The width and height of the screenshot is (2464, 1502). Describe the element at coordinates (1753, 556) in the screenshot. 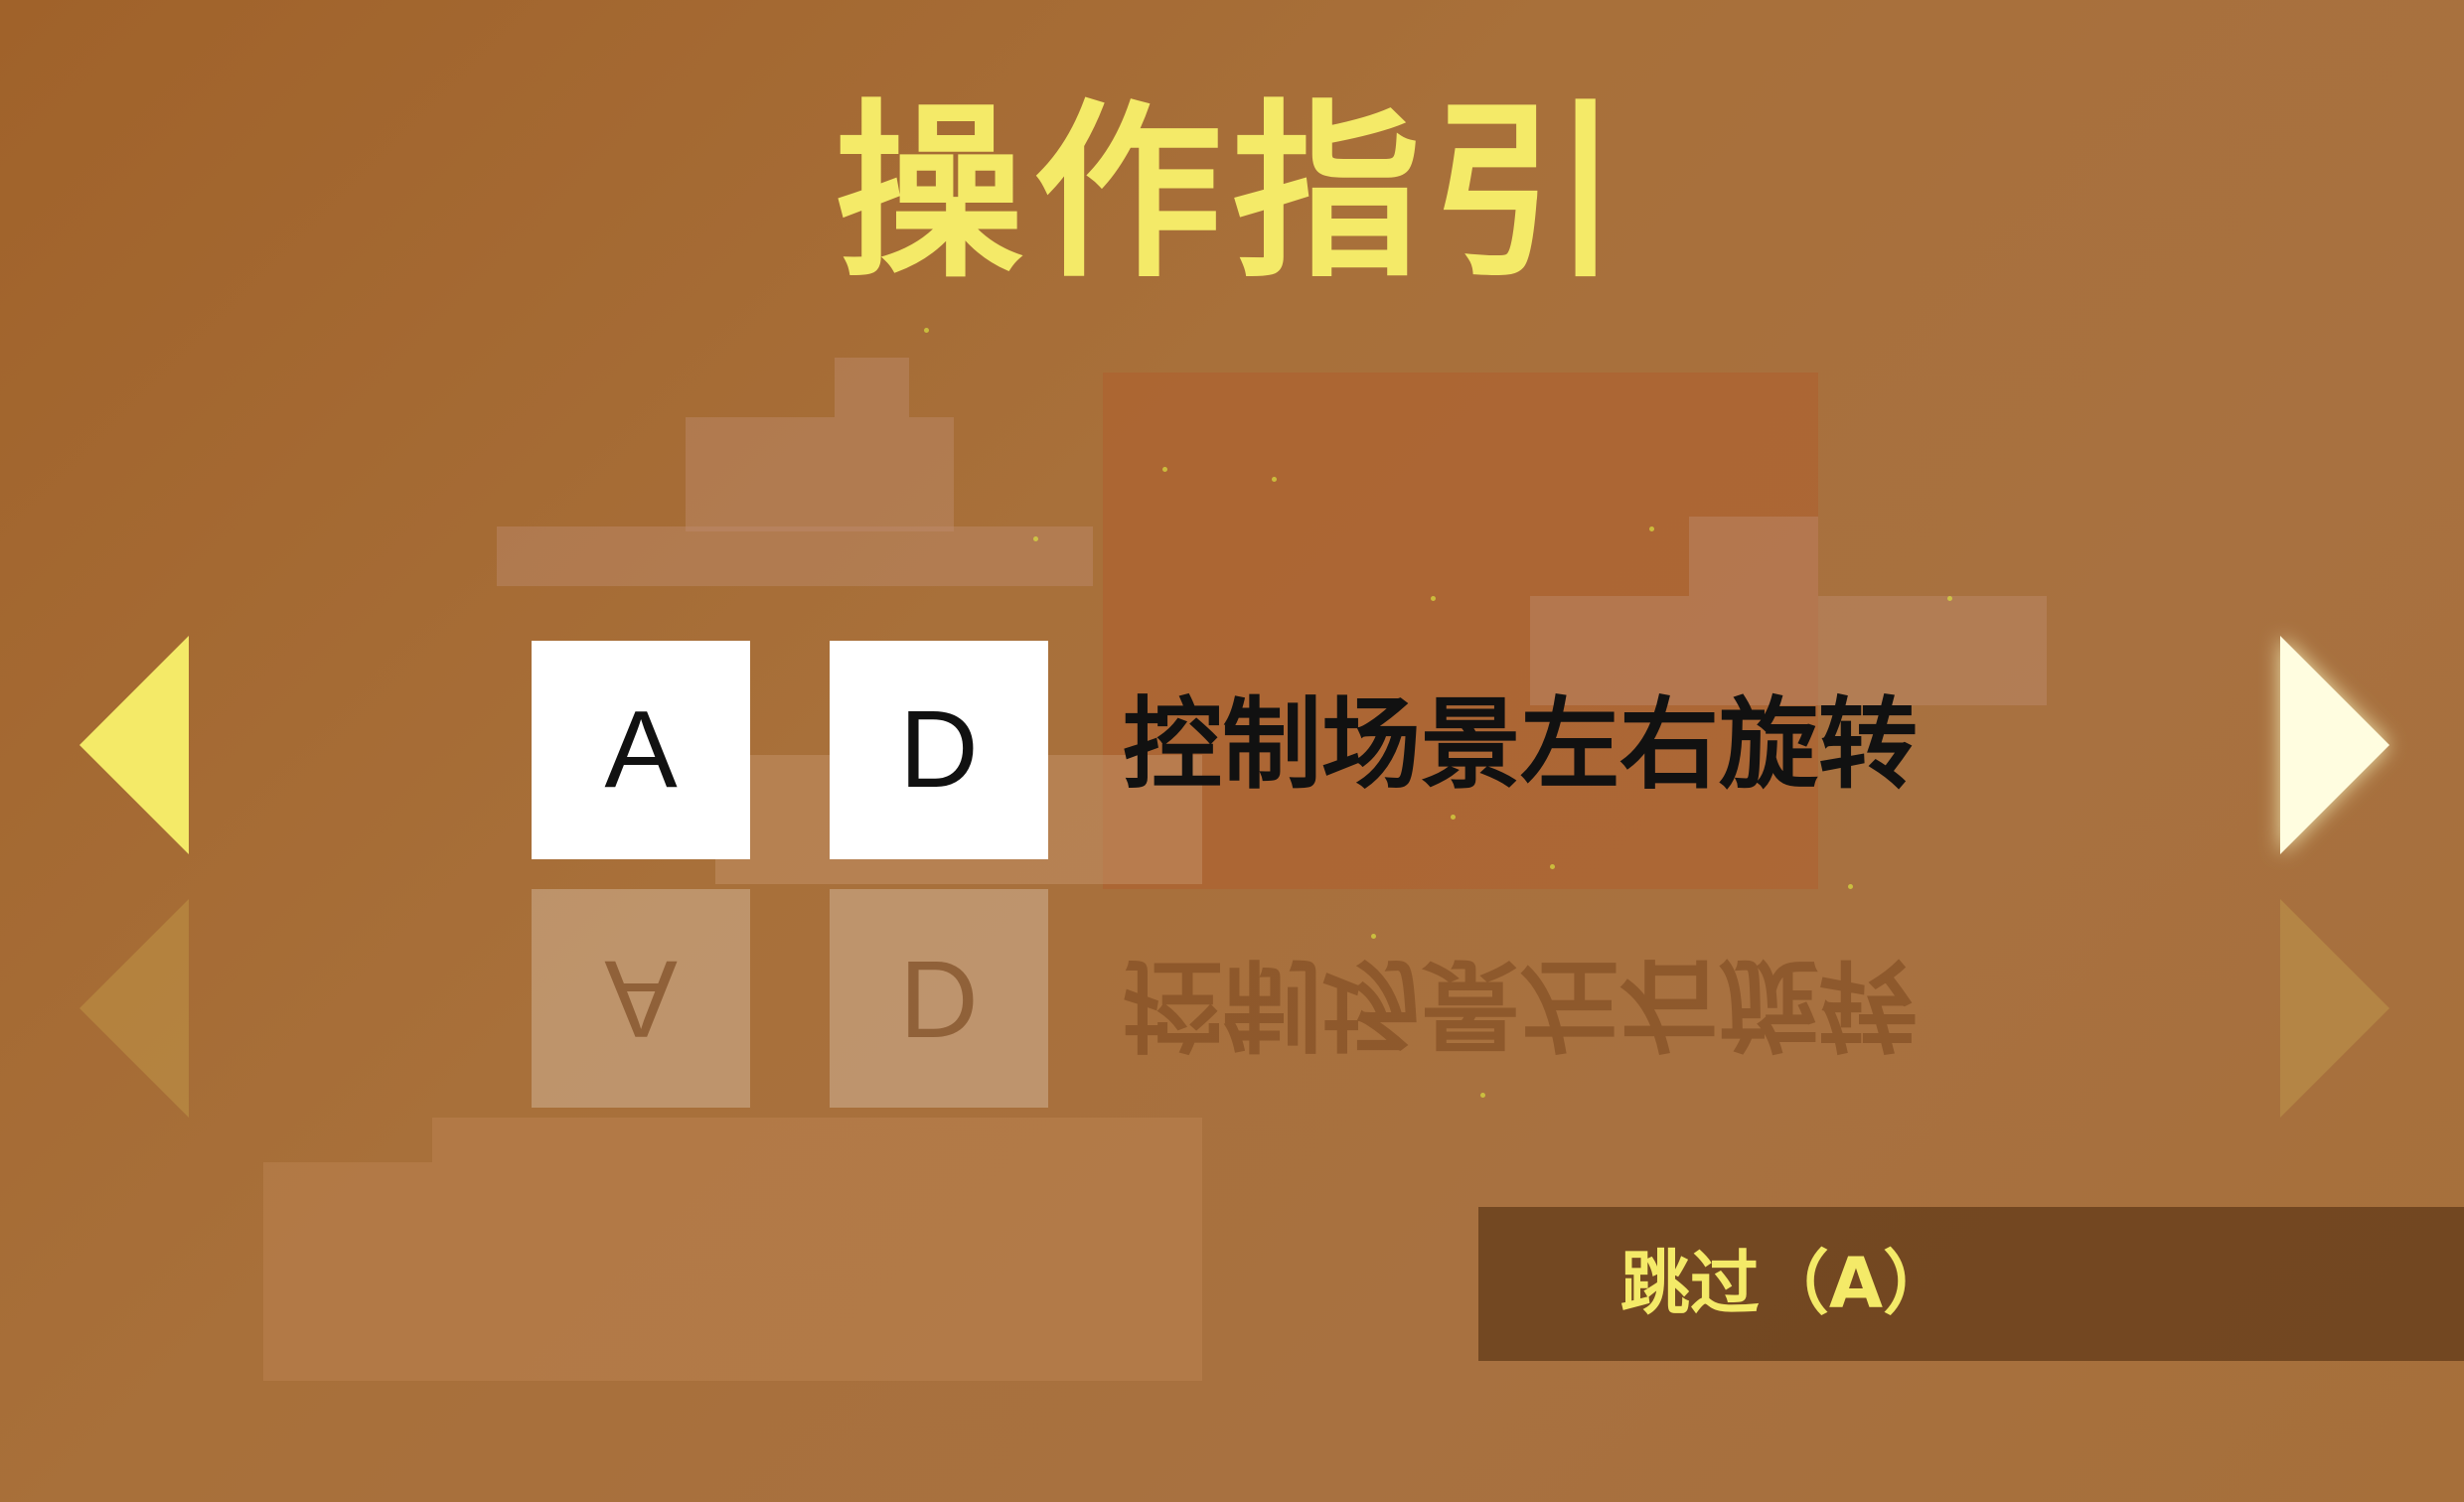

I see `bg-cloud-right-peak` at that location.